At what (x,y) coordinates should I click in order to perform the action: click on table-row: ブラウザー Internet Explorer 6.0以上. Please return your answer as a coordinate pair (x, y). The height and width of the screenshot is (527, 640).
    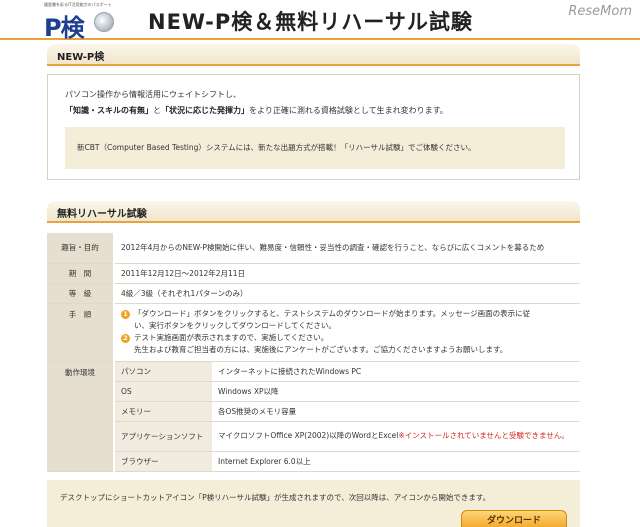
    Looking at the image, I should click on (313, 461).